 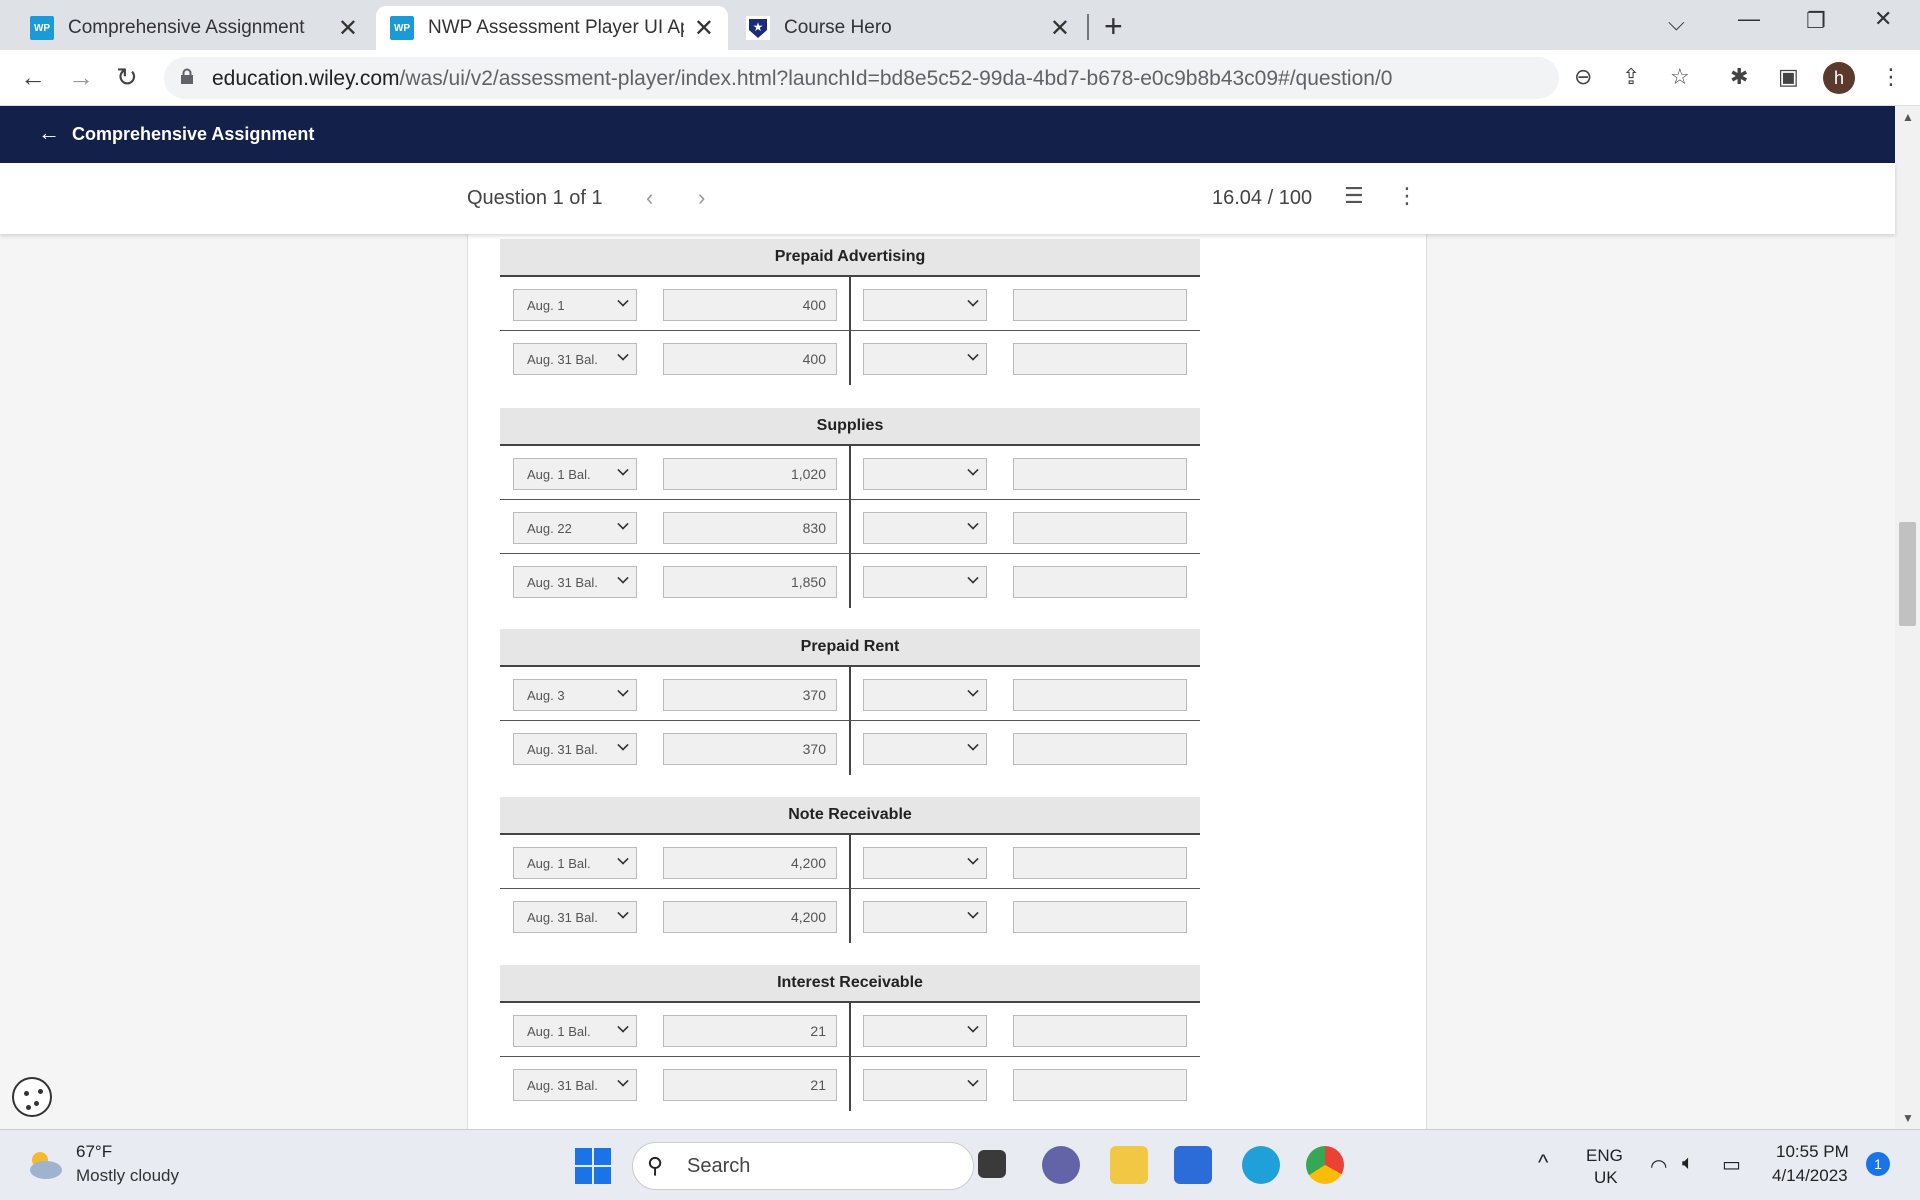 What do you see at coordinates (94, 1152) in the screenshot?
I see `weather-temperature: 67°F` at bounding box center [94, 1152].